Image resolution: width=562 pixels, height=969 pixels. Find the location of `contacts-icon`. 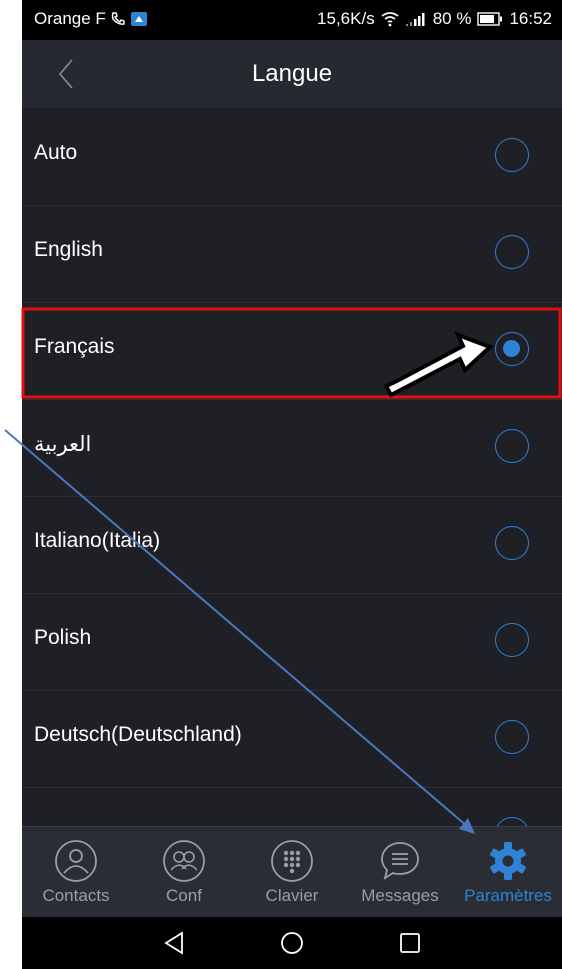

contacts-icon is located at coordinates (76, 861).